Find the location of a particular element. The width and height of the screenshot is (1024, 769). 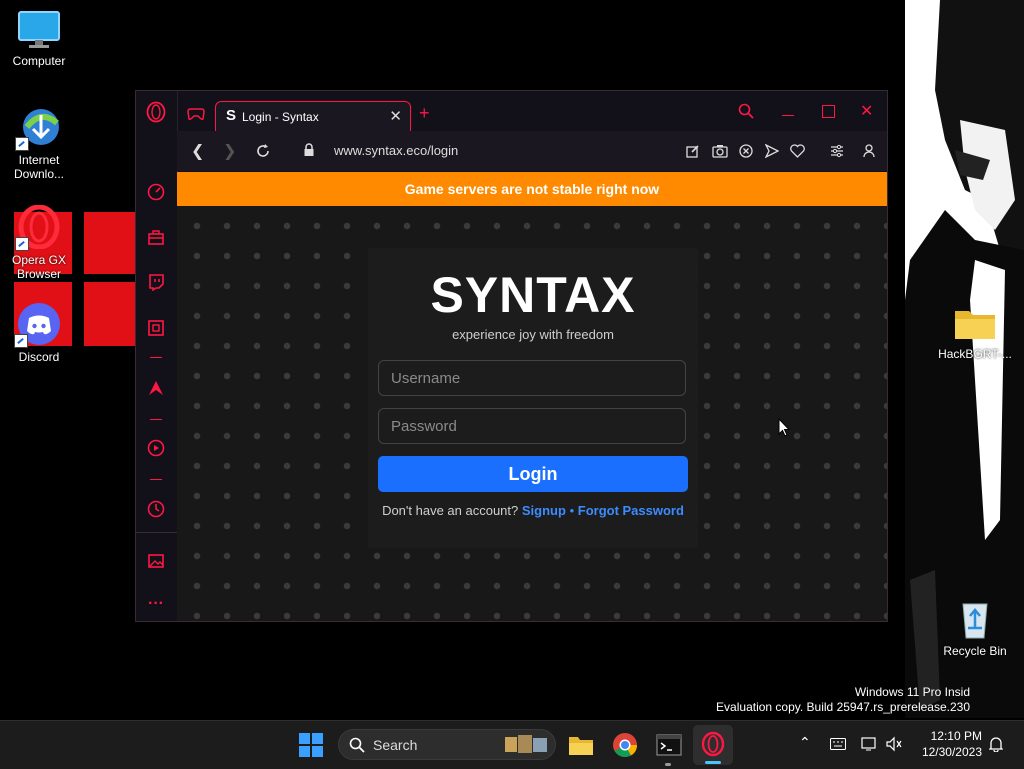

profile-icon is located at coordinates (869, 151).